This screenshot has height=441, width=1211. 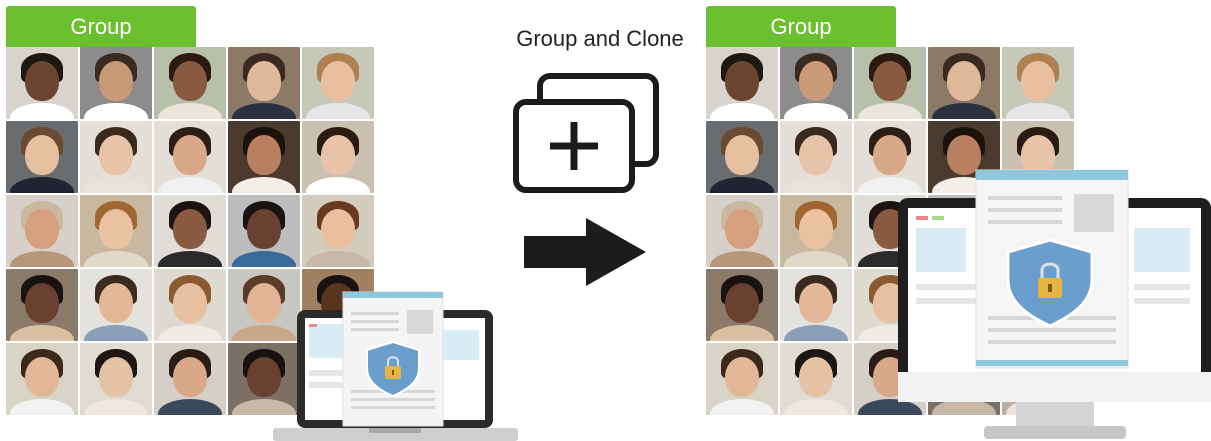 What do you see at coordinates (585, 252) in the screenshot?
I see `arrow-right-icon` at bounding box center [585, 252].